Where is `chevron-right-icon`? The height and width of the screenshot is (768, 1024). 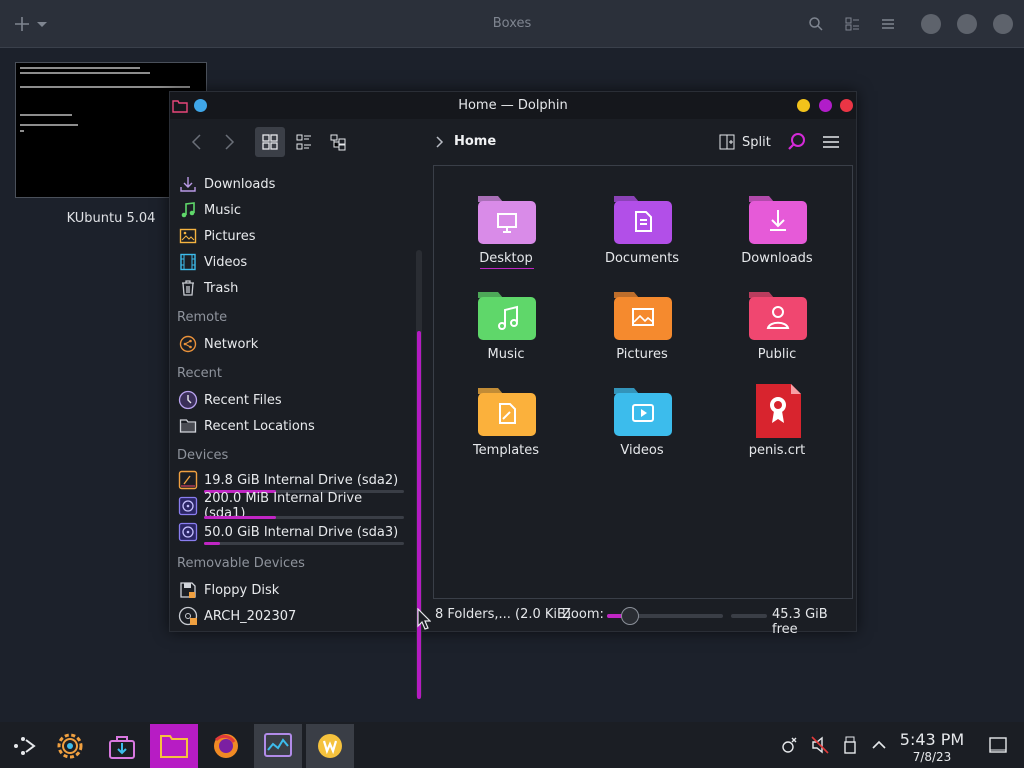
chevron-right-icon is located at coordinates (230, 142).